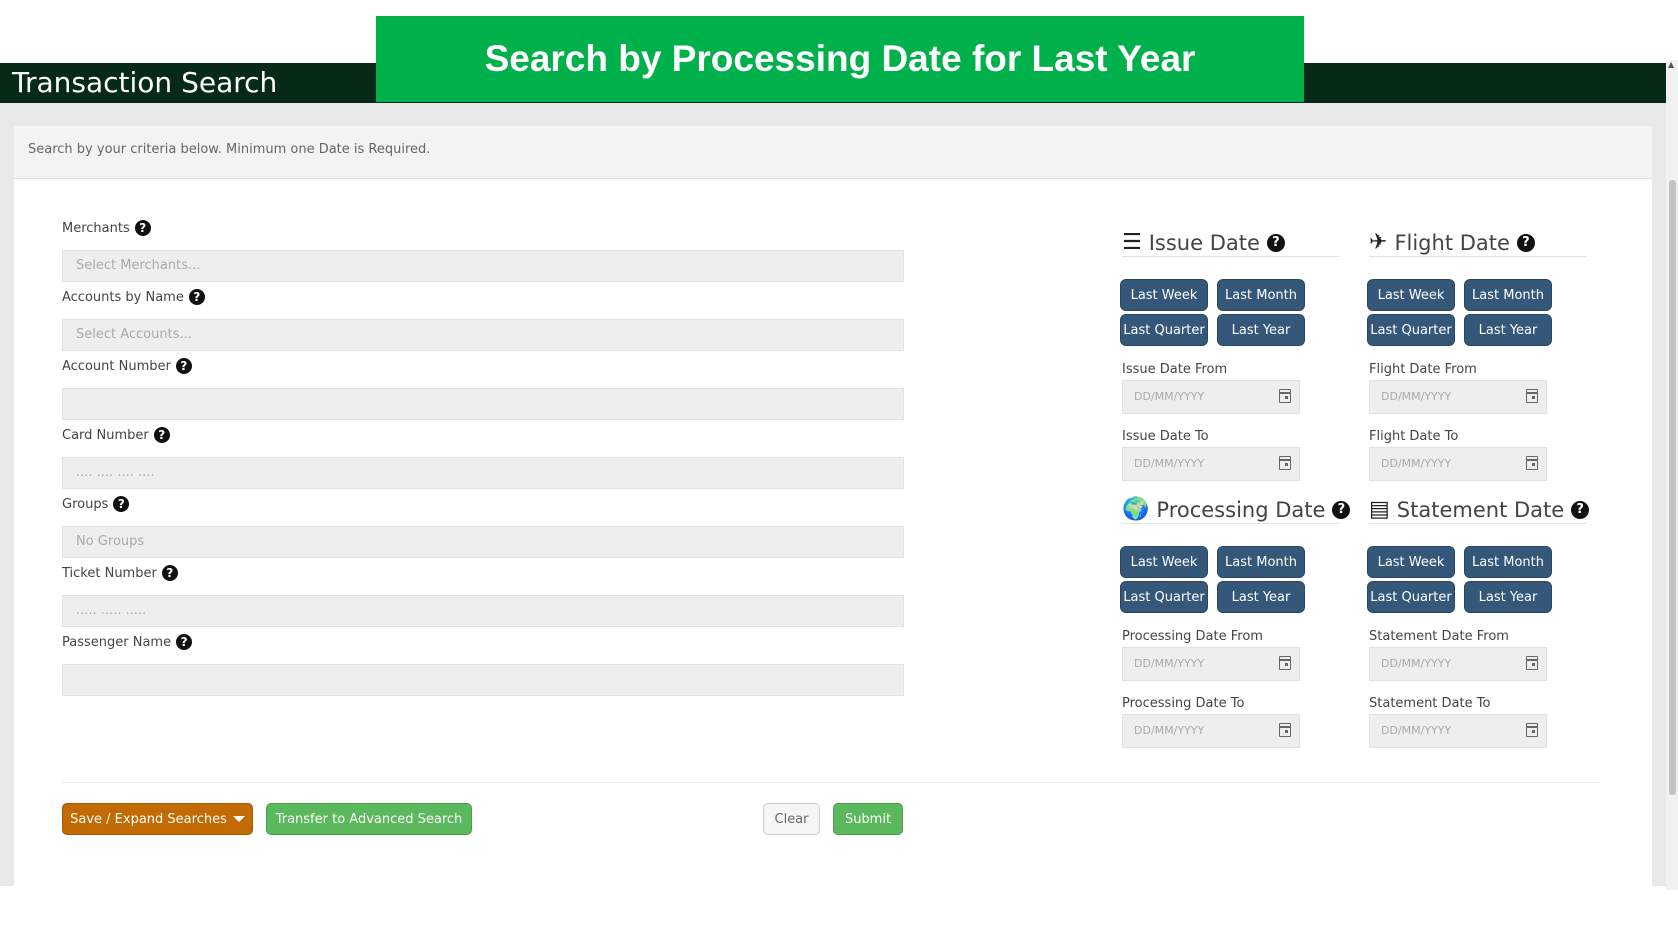  What do you see at coordinates (1164, 597) in the screenshot?
I see `processing-last-quarter-button: Last Quarter` at bounding box center [1164, 597].